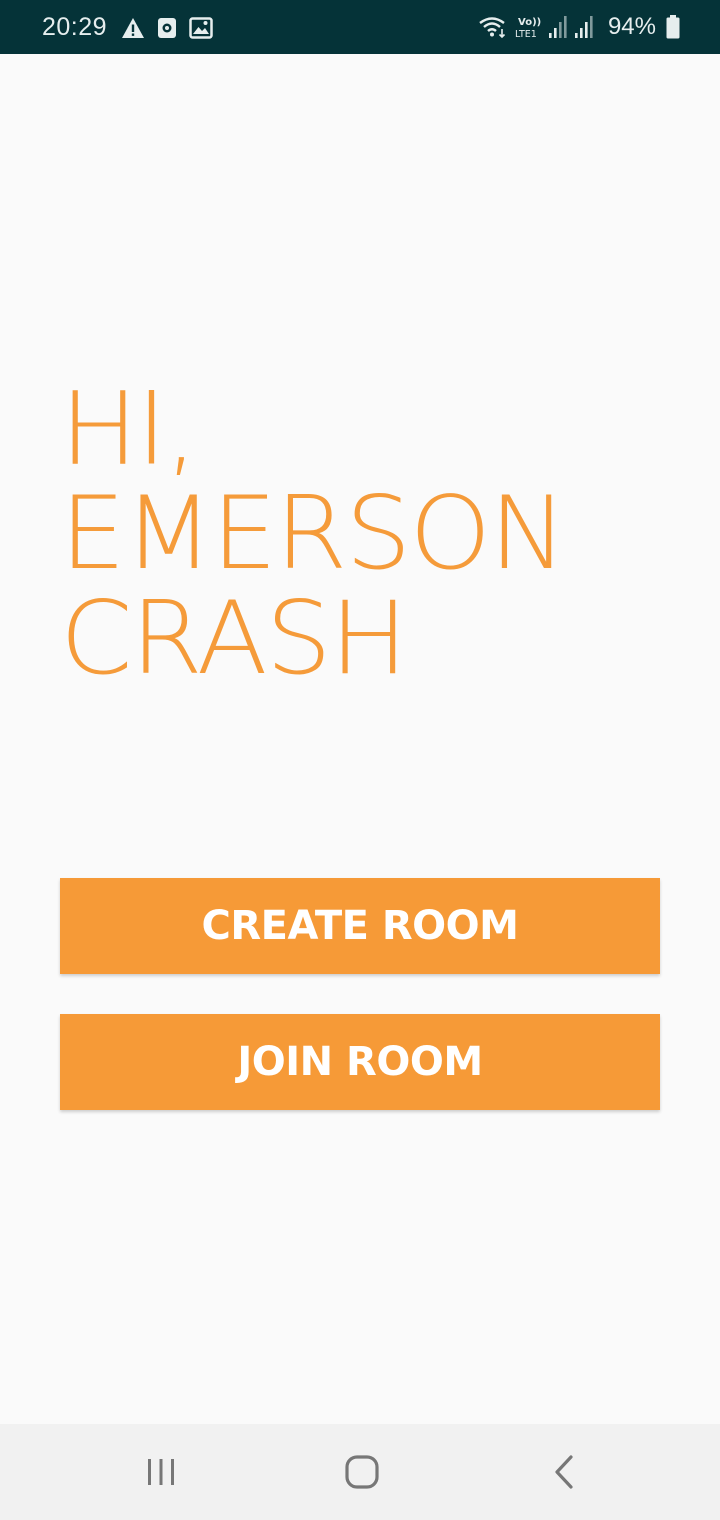 This screenshot has height=1520, width=720. I want to click on navigation-bar, so click(360, 1472).